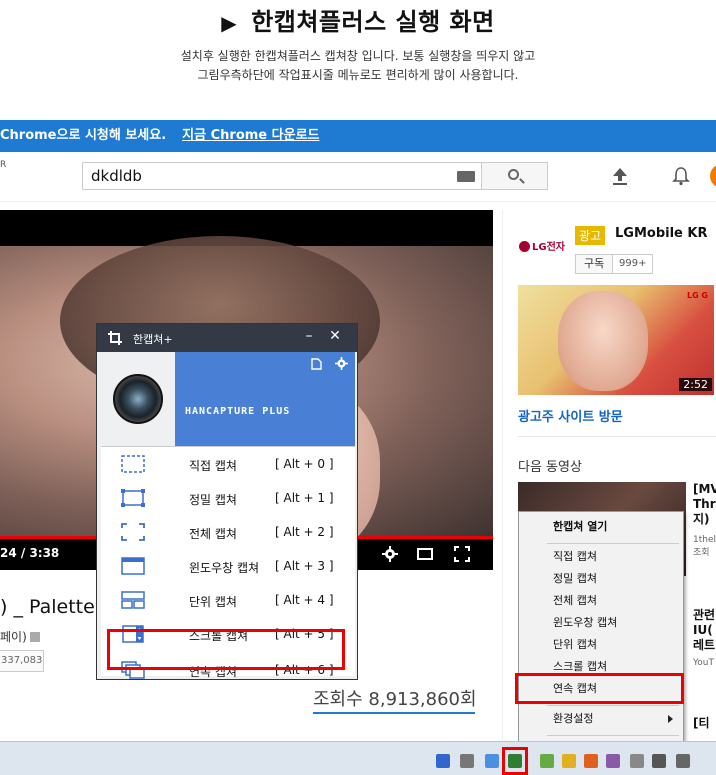  Describe the element at coordinates (226, 649) in the screenshot. I see `continuous-capture-highlight` at that location.